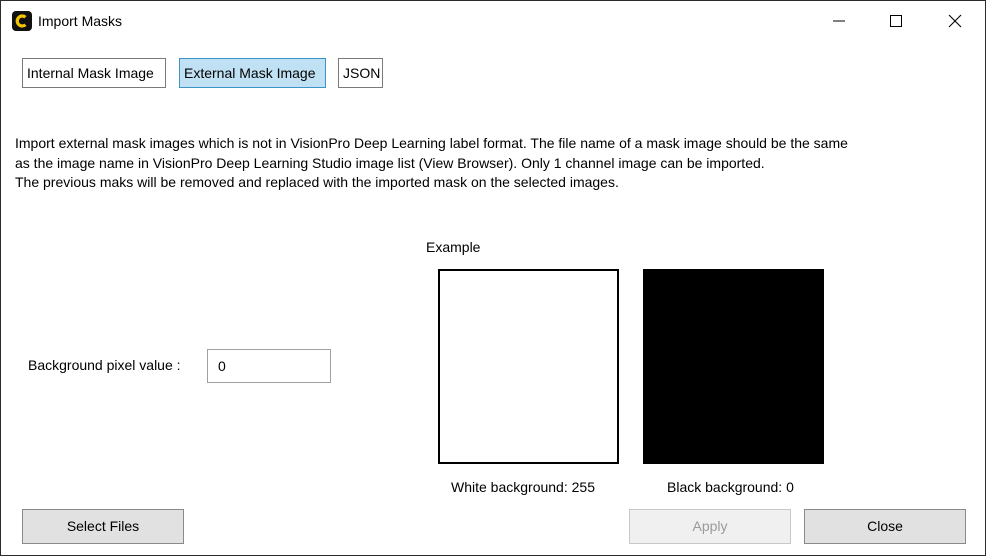 The width and height of the screenshot is (986, 556). I want to click on background-pixel-value-input, so click(269, 366).